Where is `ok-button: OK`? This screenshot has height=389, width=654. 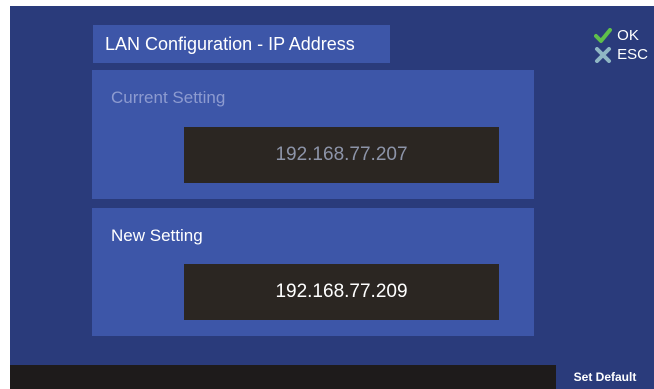
ok-button: OK is located at coordinates (621, 35).